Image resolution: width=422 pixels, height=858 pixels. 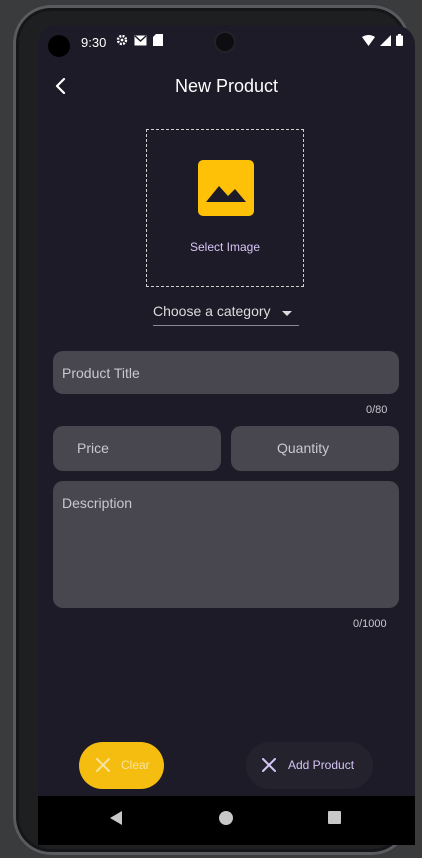 What do you see at coordinates (399, 40) in the screenshot?
I see `battery-icon` at bounding box center [399, 40].